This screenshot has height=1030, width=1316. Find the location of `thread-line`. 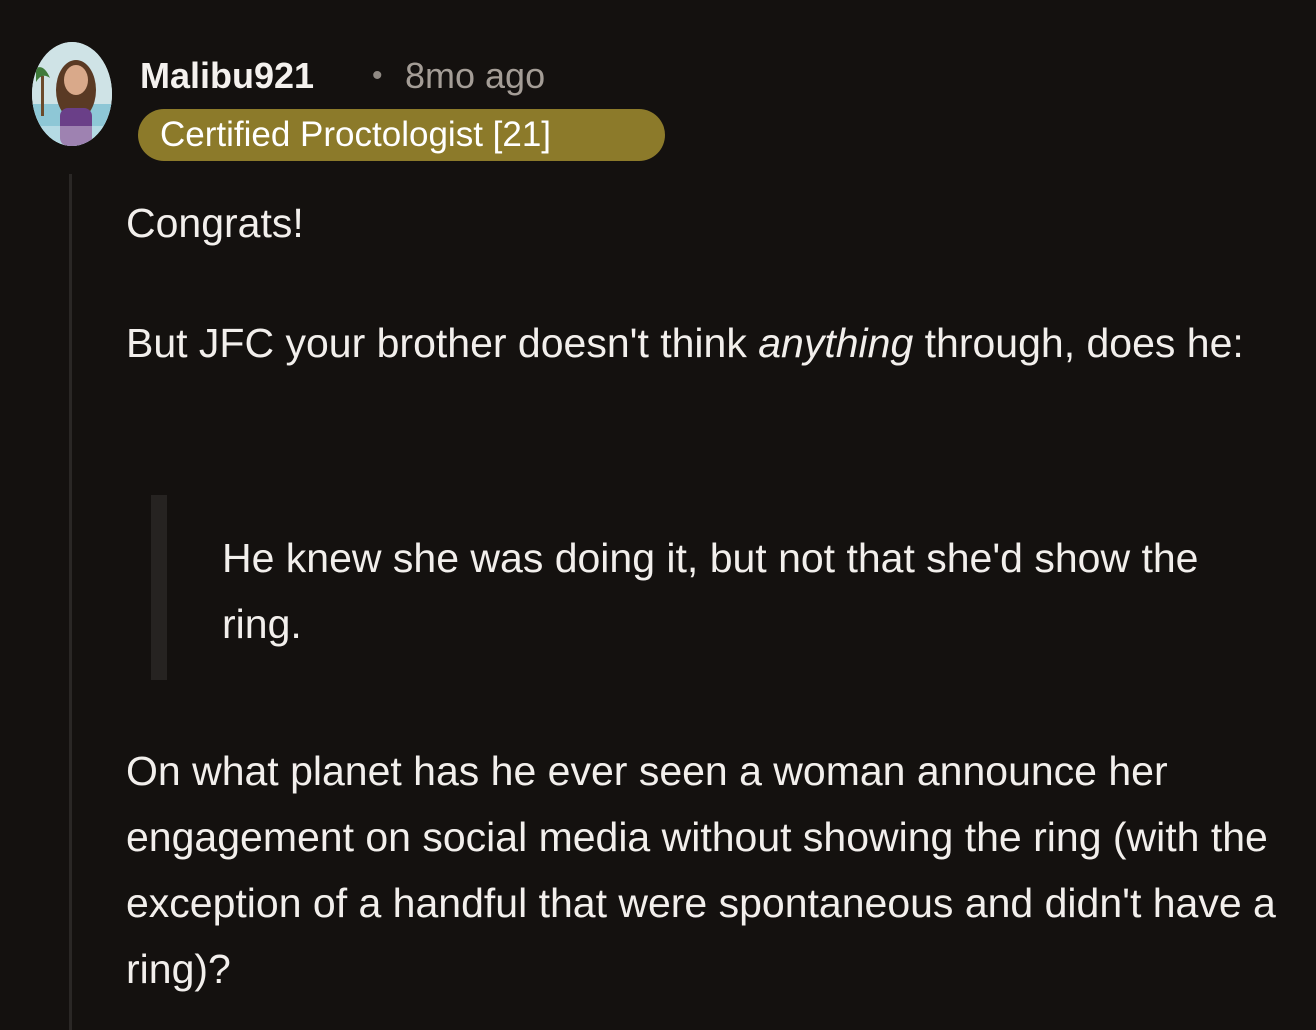

thread-line is located at coordinates (70, 602).